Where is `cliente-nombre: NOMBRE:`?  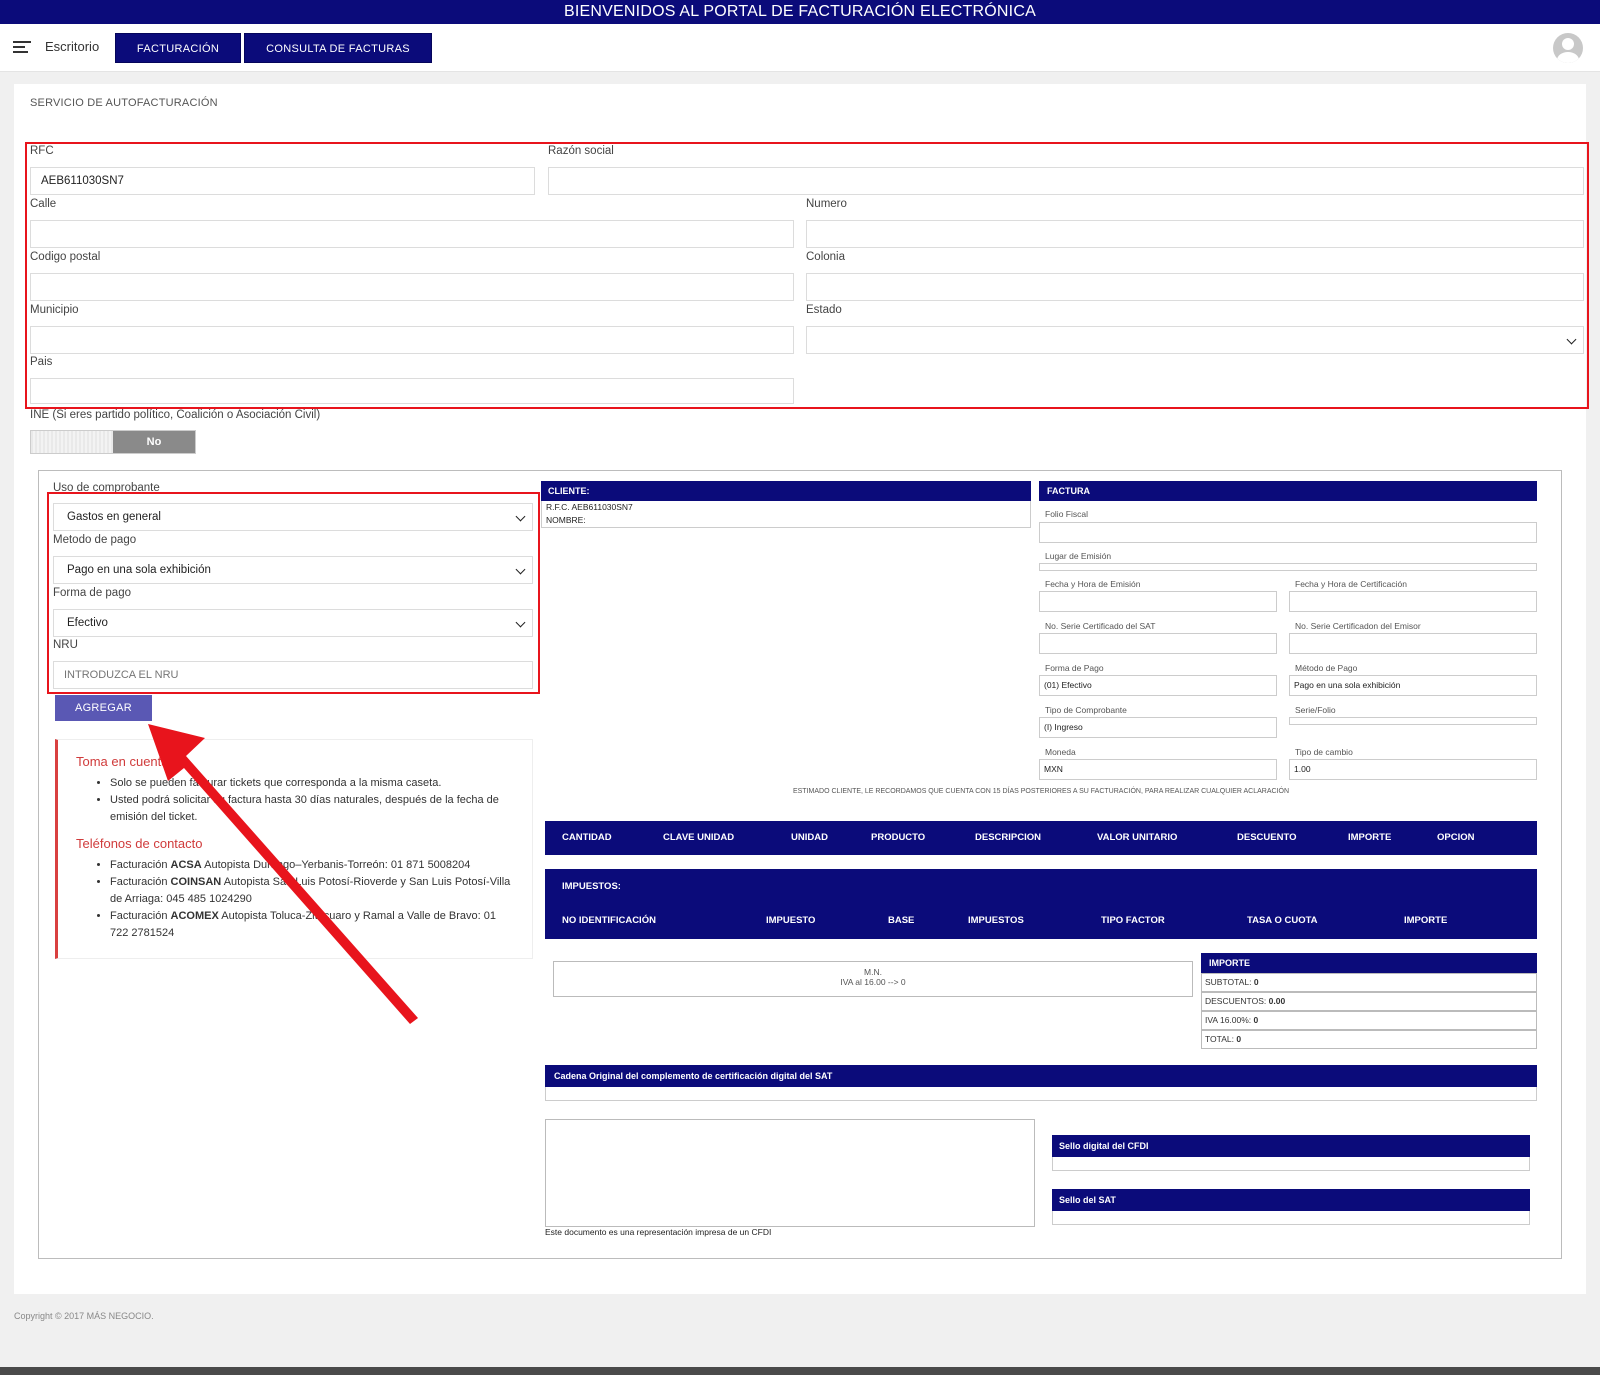 cliente-nombre: NOMBRE: is located at coordinates (566, 520).